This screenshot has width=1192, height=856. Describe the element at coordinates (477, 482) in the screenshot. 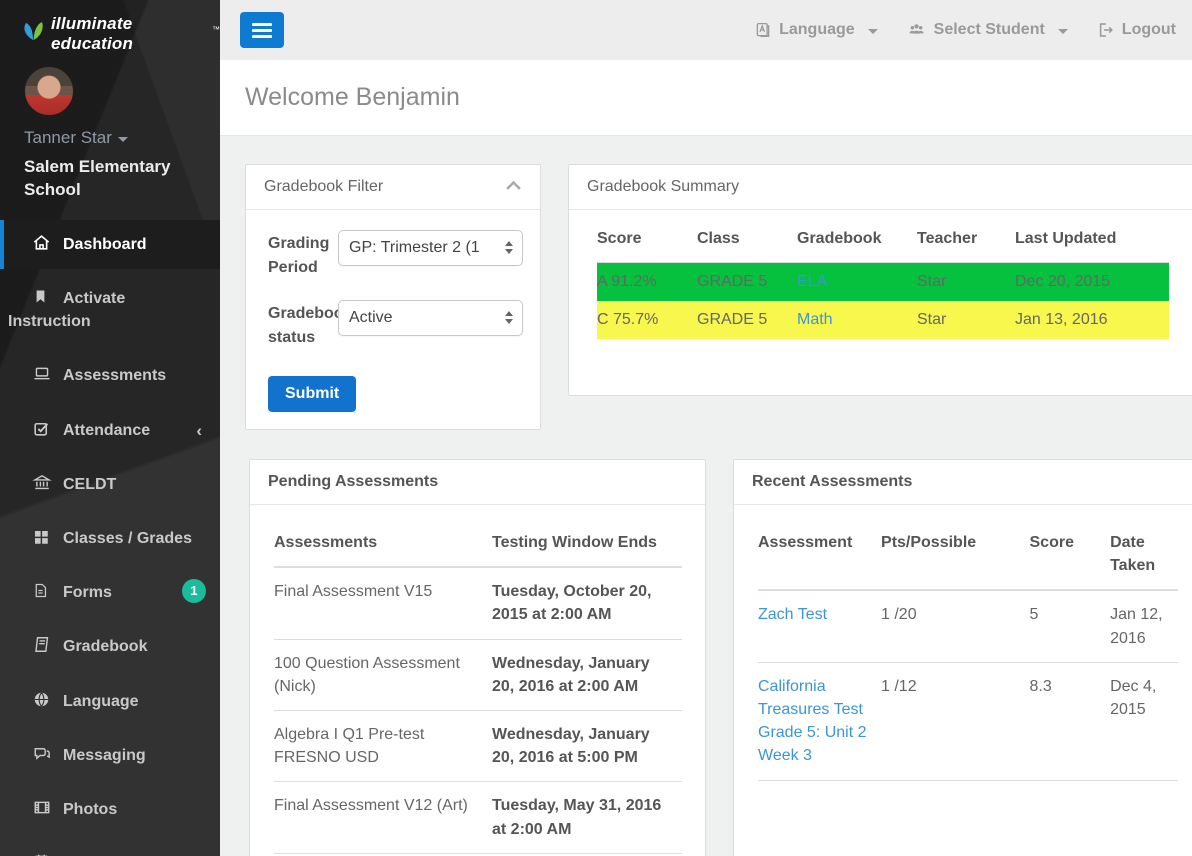

I see `pending-assessments-header: Pending Assessments` at that location.